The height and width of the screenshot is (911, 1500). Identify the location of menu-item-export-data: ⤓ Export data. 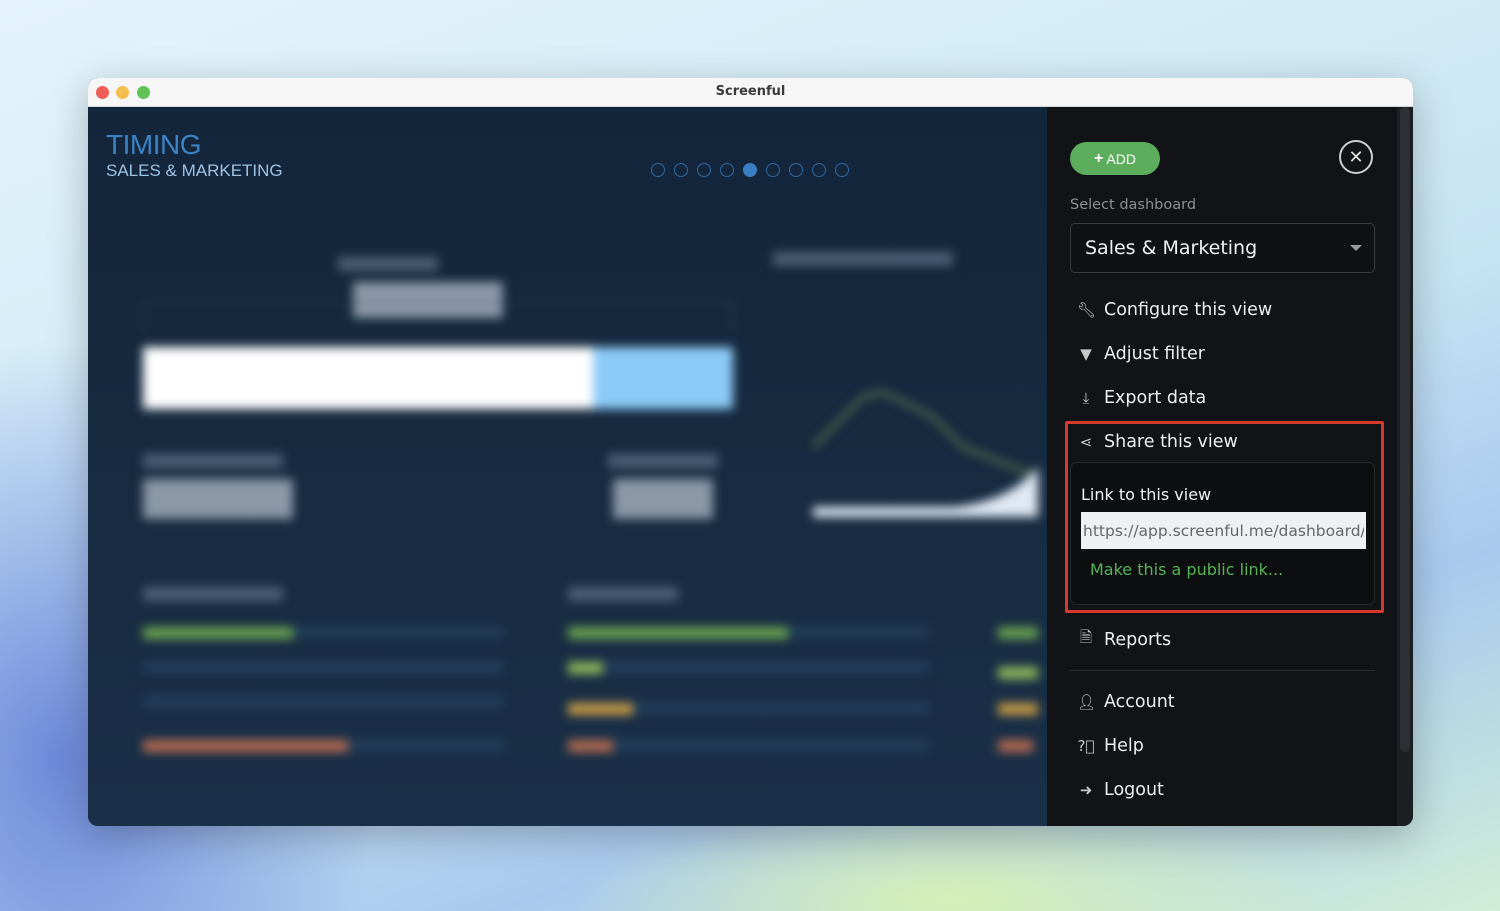
(1142, 398).